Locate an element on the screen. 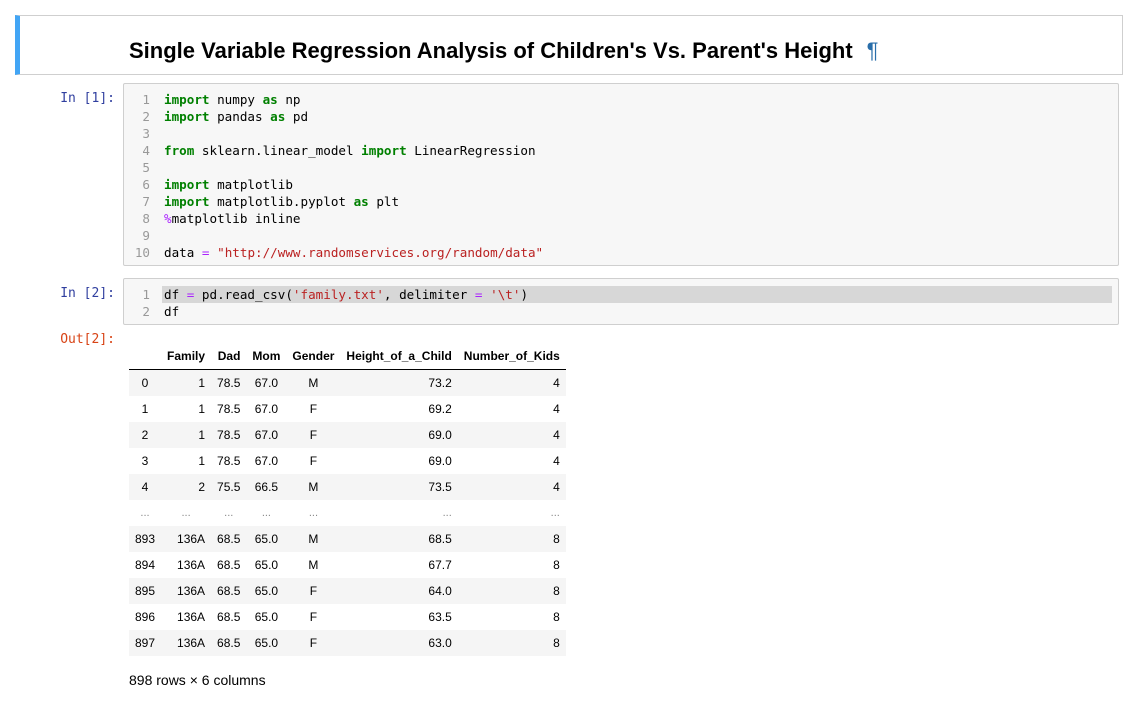 The image size is (1140, 702). line-number: 9 is located at coordinates (146, 235).